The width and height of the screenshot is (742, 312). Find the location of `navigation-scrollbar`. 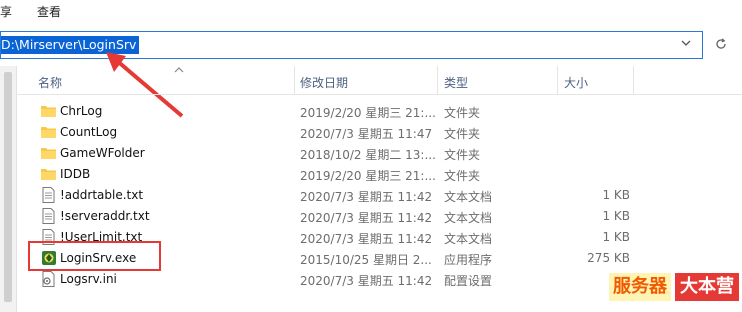

navigation-scrollbar is located at coordinates (8, 187).